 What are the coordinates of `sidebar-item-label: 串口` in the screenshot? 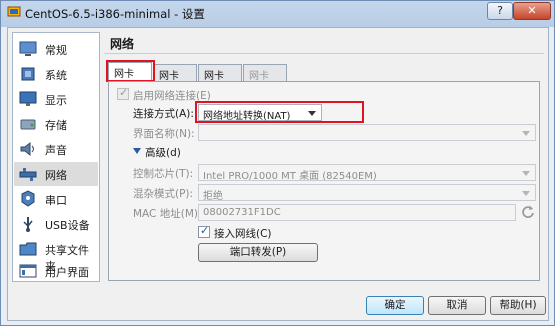 It's located at (56, 200).